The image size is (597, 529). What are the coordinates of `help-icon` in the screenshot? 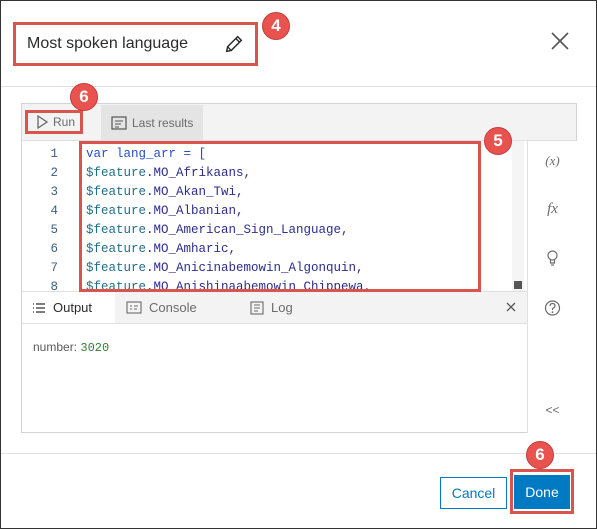 It's located at (552, 308).